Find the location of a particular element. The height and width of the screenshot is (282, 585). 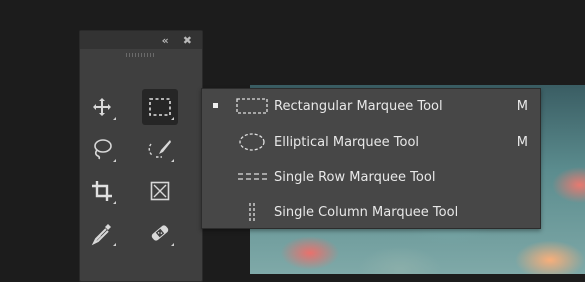

frame-tool-button is located at coordinates (160, 191).